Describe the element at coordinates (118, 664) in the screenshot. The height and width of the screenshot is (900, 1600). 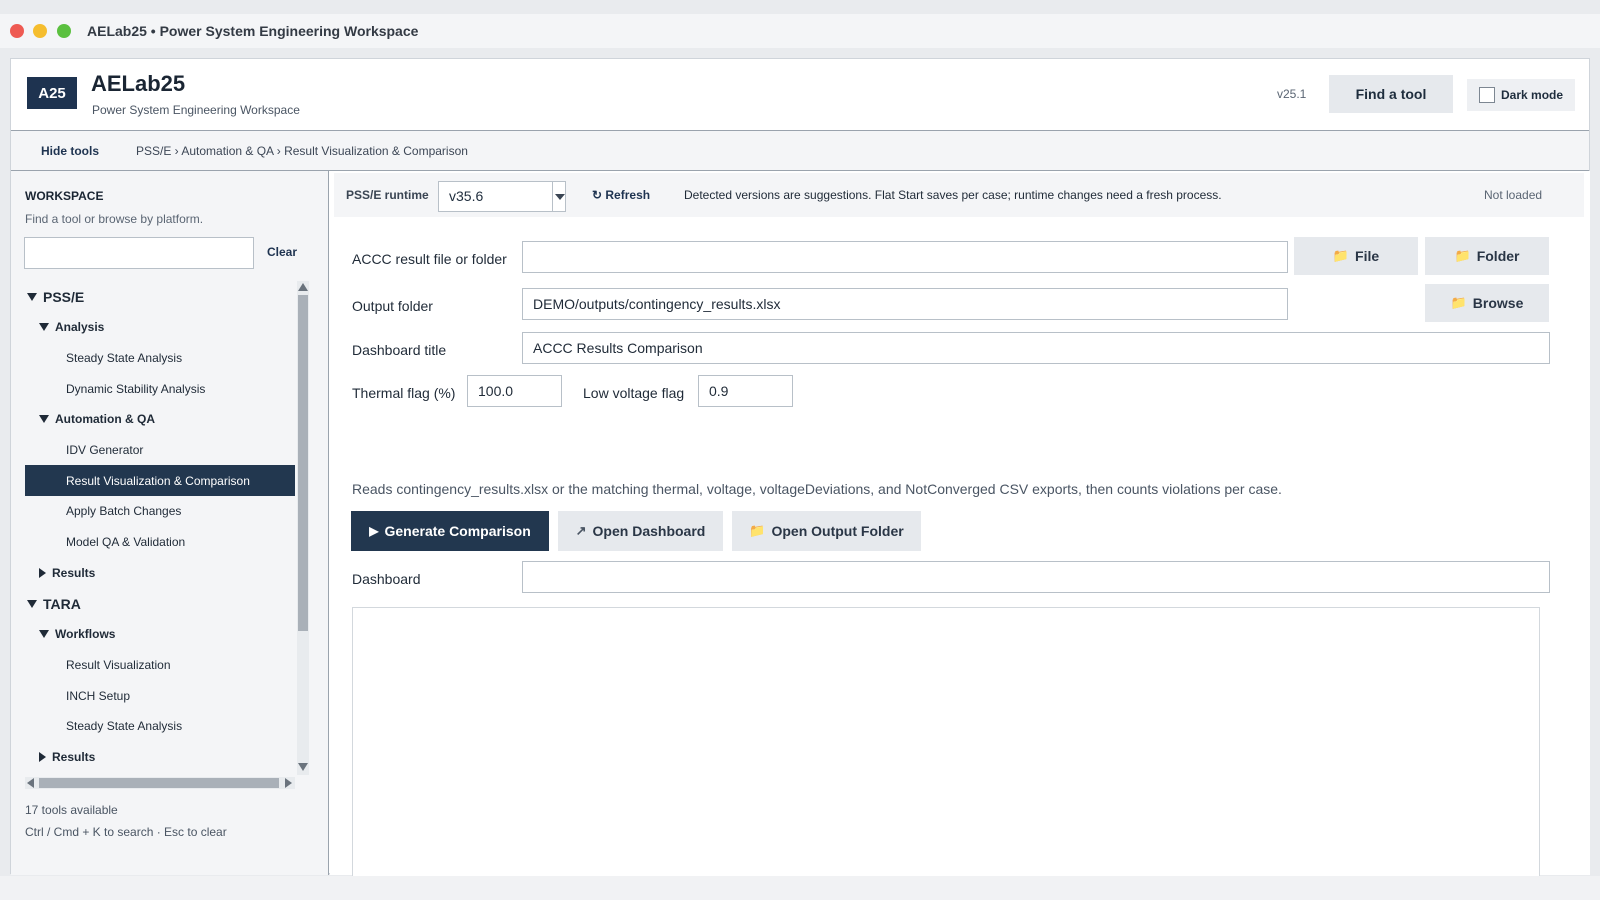
I see `tree-item-label: Result Visualization` at that location.